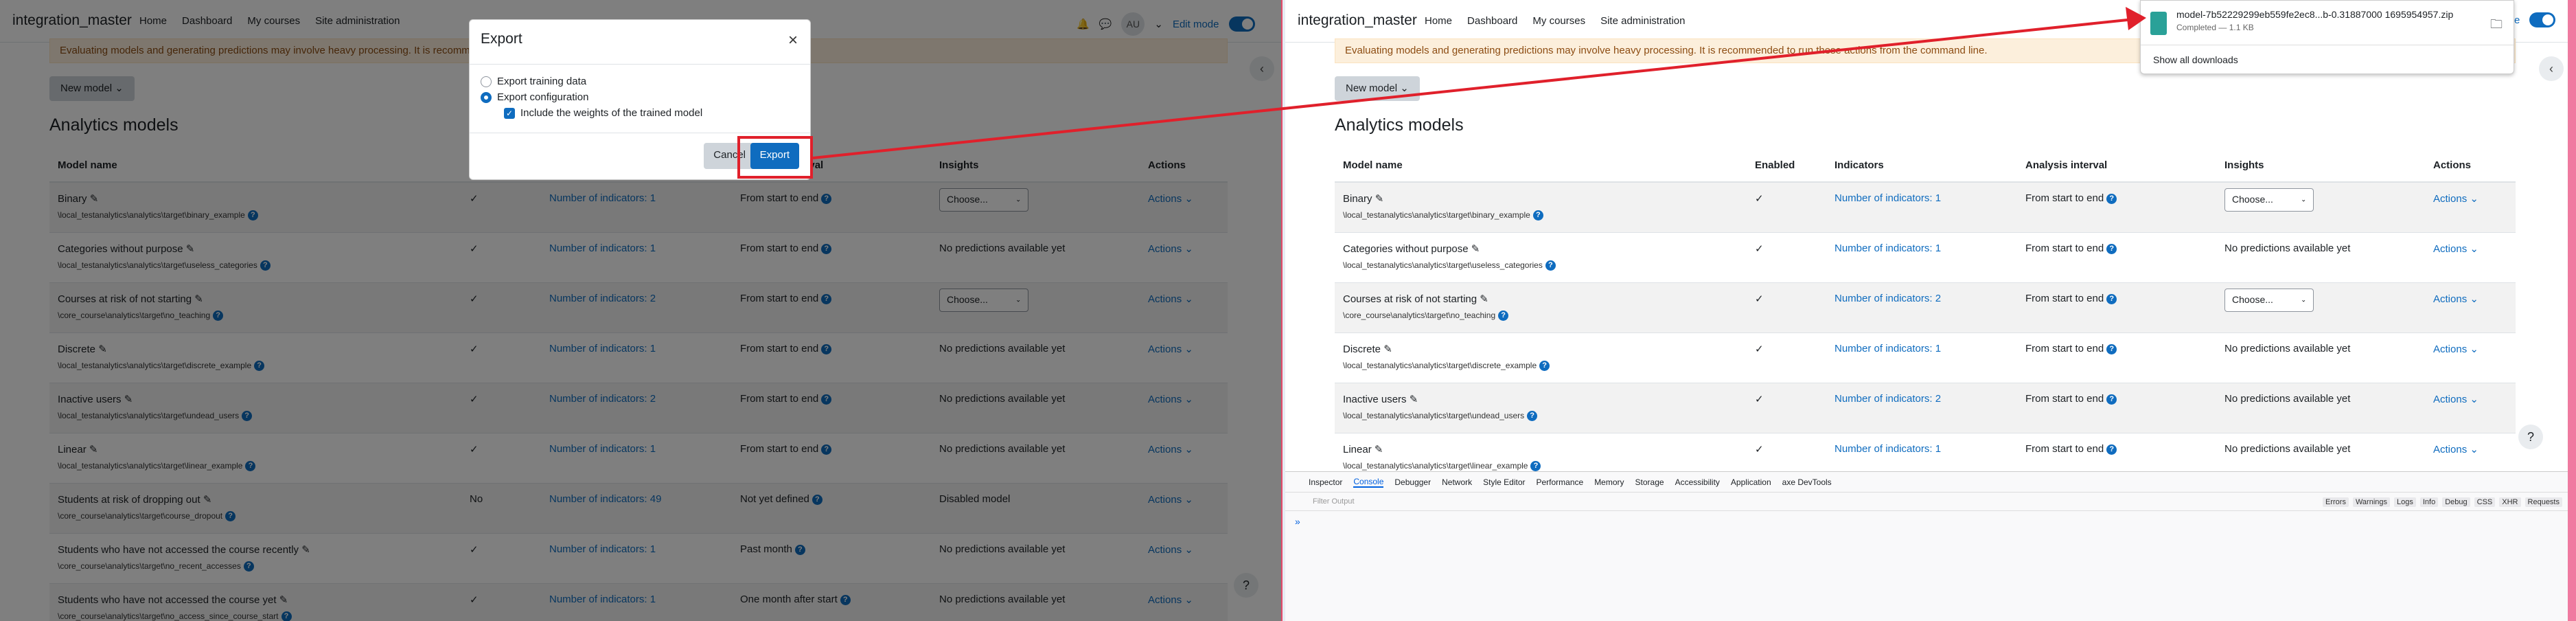 The image size is (2576, 621). What do you see at coordinates (2510, 502) in the screenshot?
I see `console-filter-xhr: XHR` at bounding box center [2510, 502].